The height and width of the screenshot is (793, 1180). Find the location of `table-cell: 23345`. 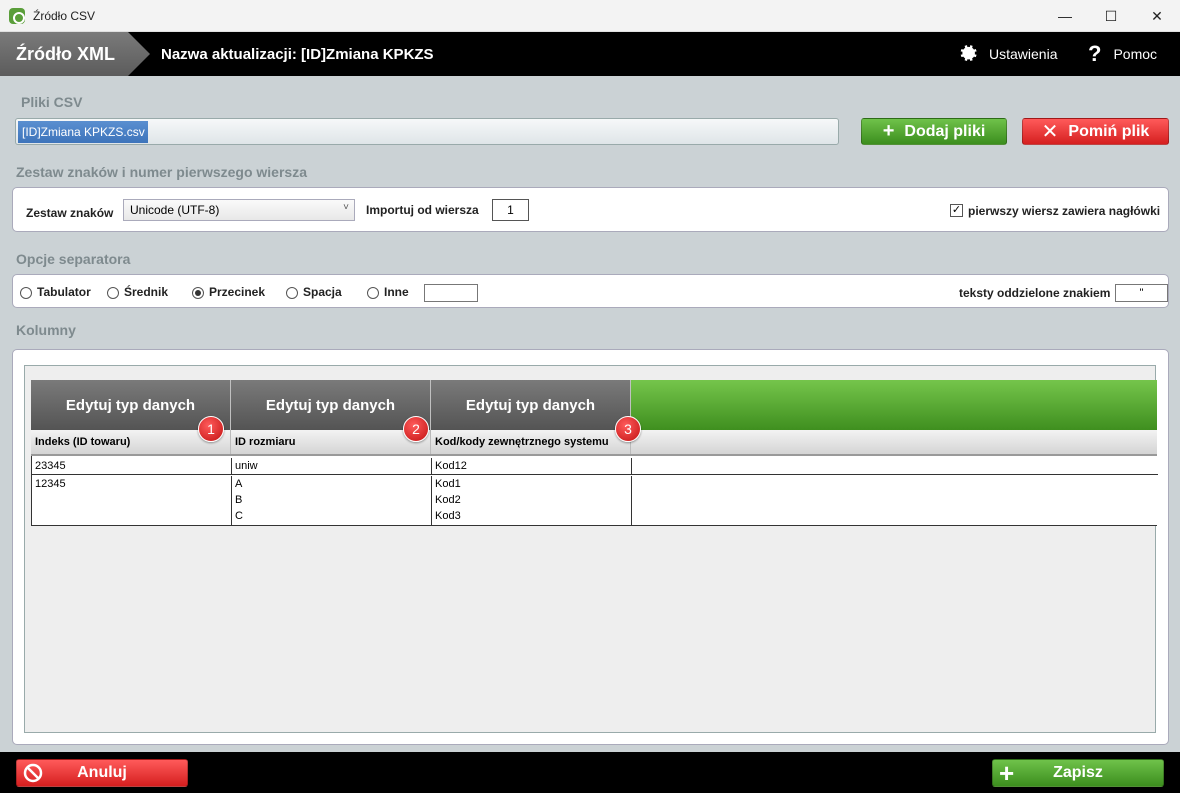

table-cell: 23345 is located at coordinates (132, 466).